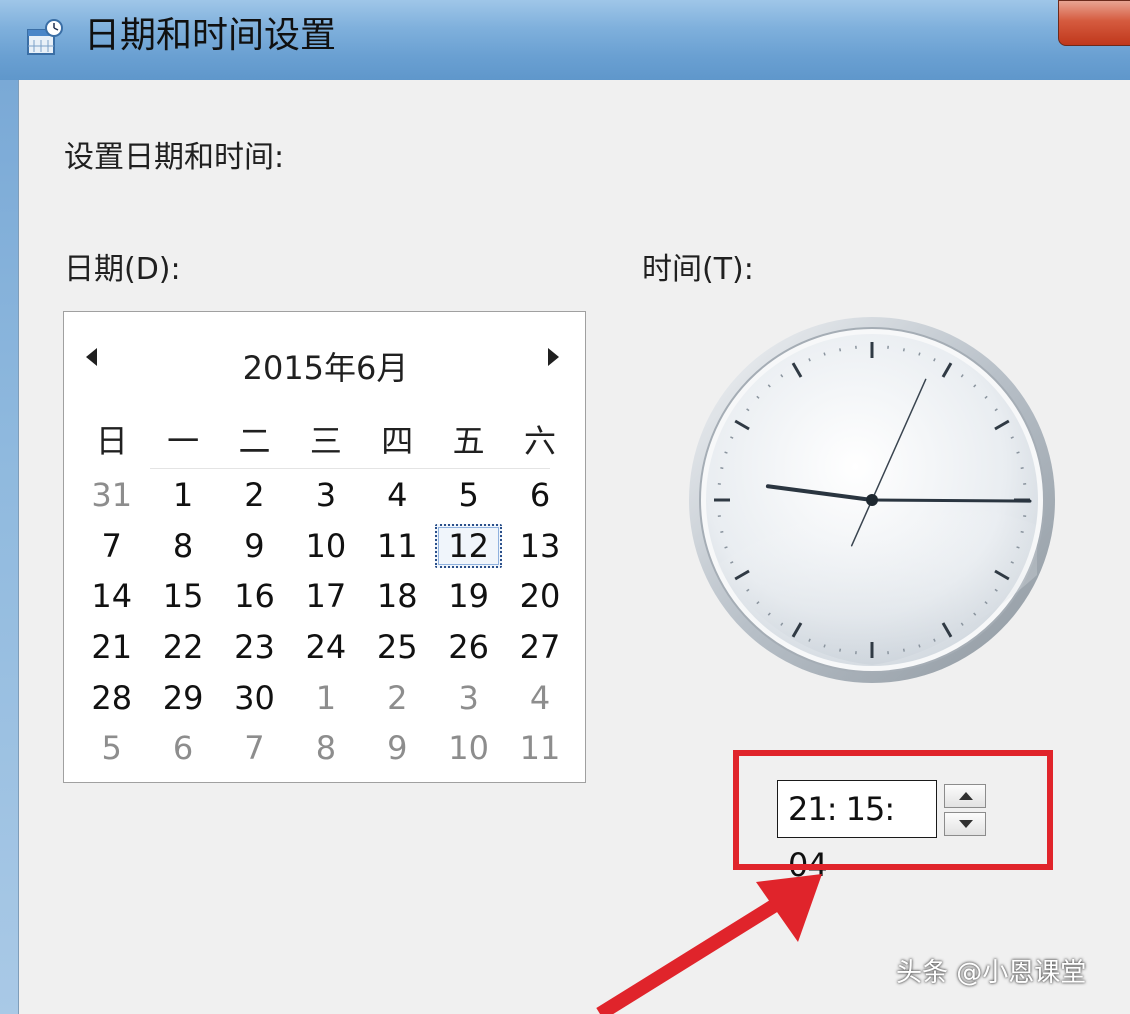  I want to click on window-frame-left, so click(9, 547).